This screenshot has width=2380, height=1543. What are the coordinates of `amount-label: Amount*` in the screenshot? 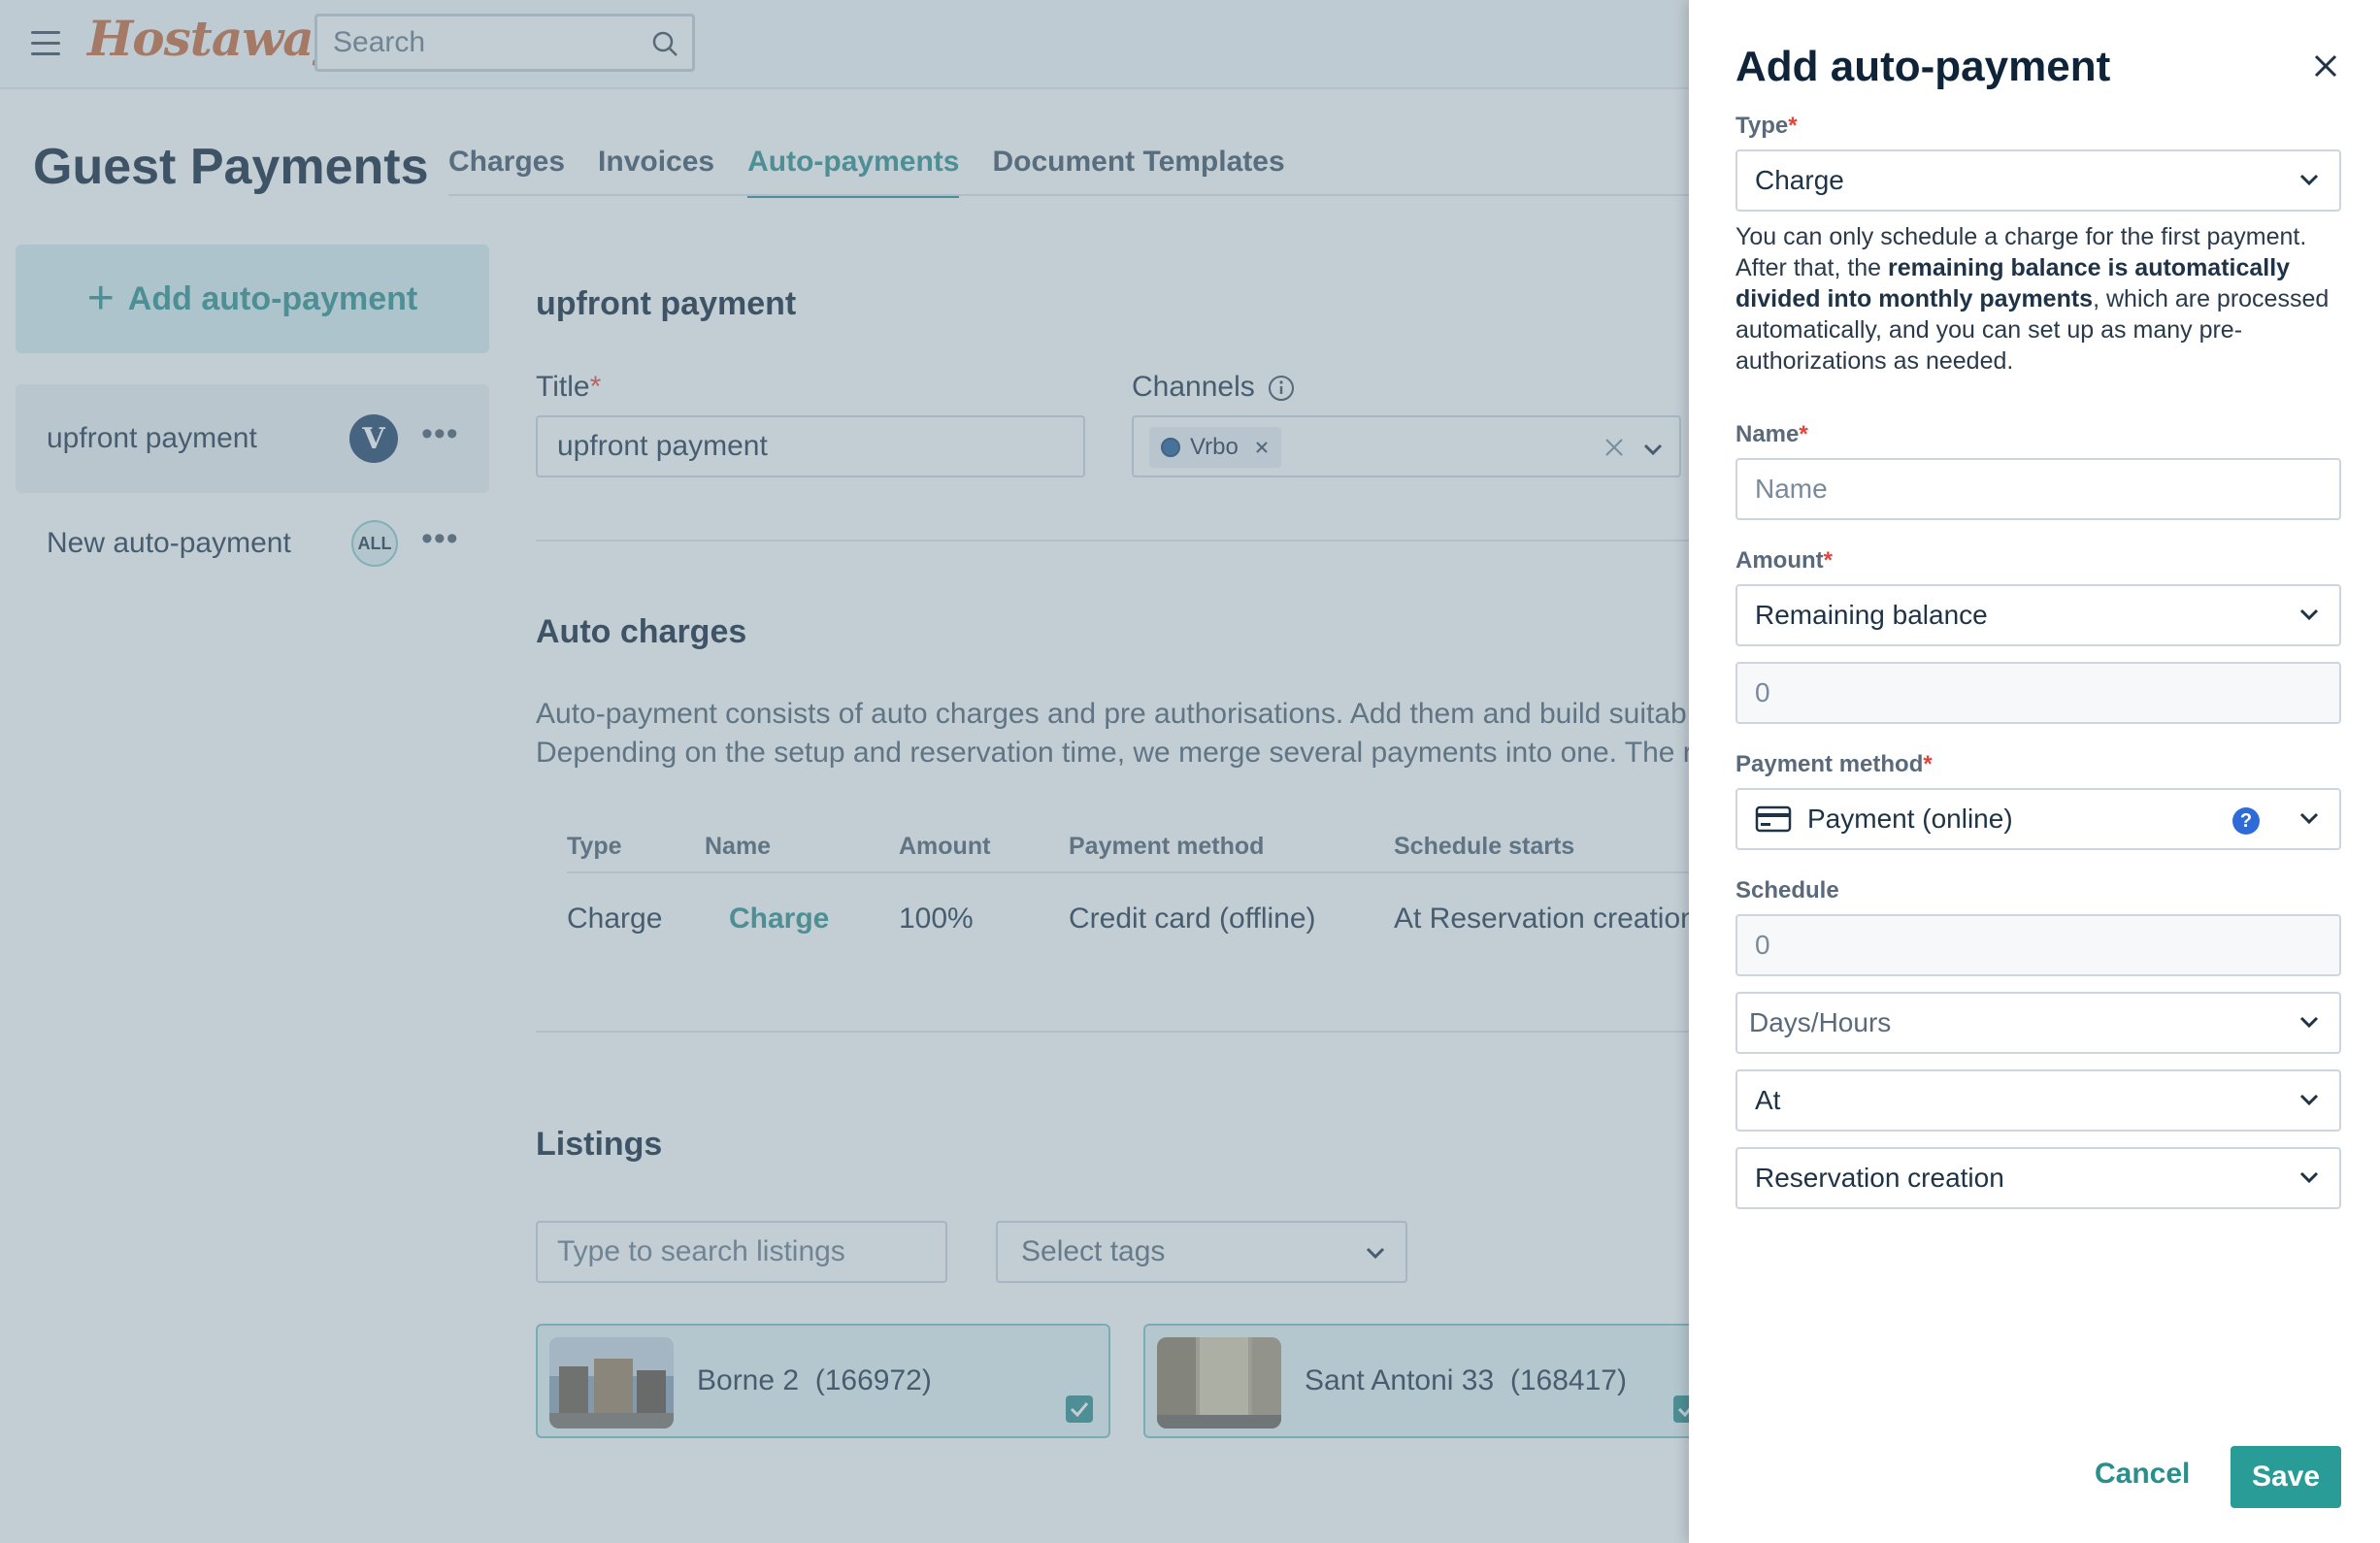 It's located at (1784, 561).